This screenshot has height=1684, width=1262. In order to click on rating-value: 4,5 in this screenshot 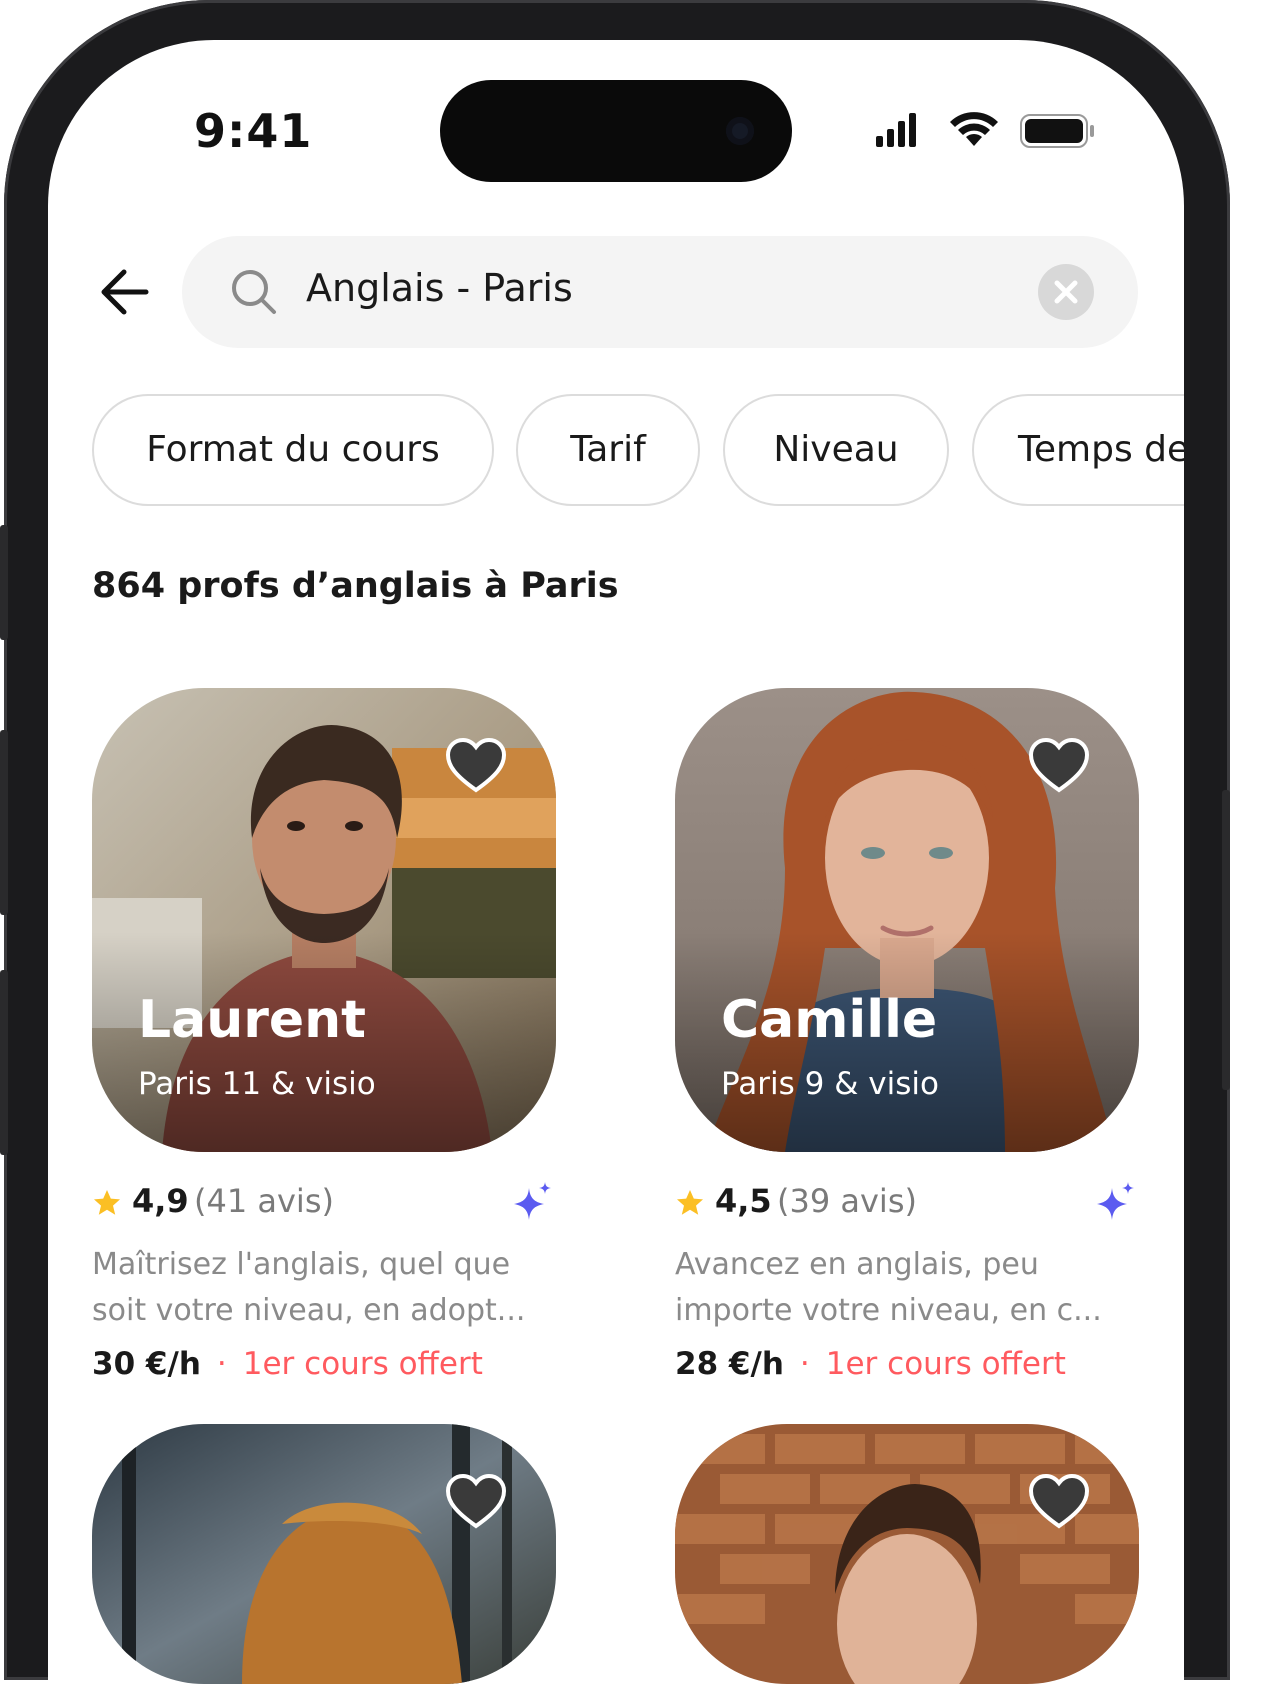, I will do `click(743, 1201)`.